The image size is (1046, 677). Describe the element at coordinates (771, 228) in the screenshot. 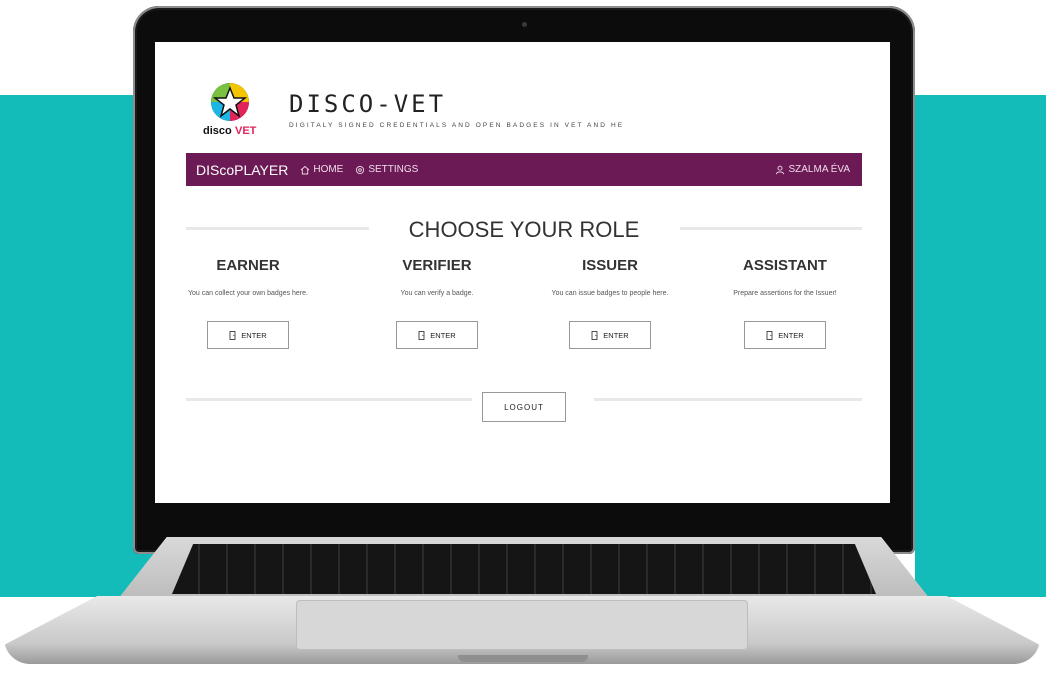

I see `divider-right` at that location.